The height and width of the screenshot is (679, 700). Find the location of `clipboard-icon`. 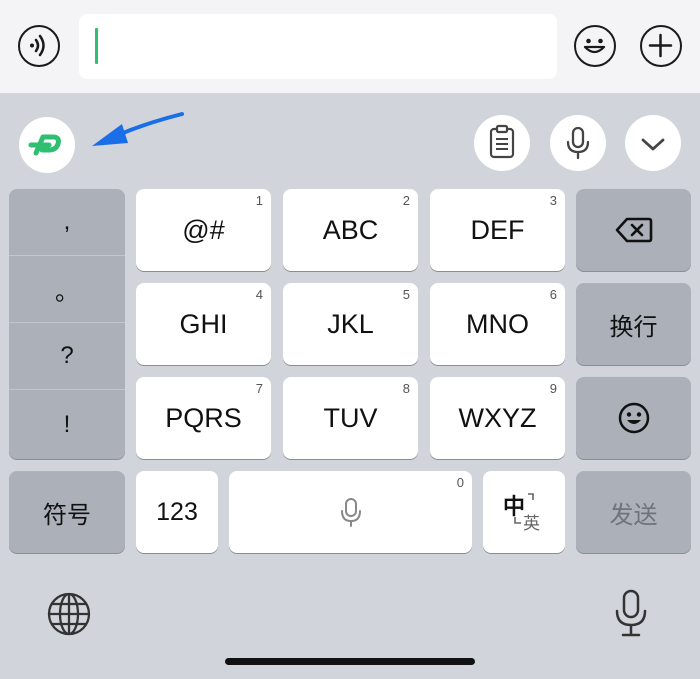

clipboard-icon is located at coordinates (502, 141).